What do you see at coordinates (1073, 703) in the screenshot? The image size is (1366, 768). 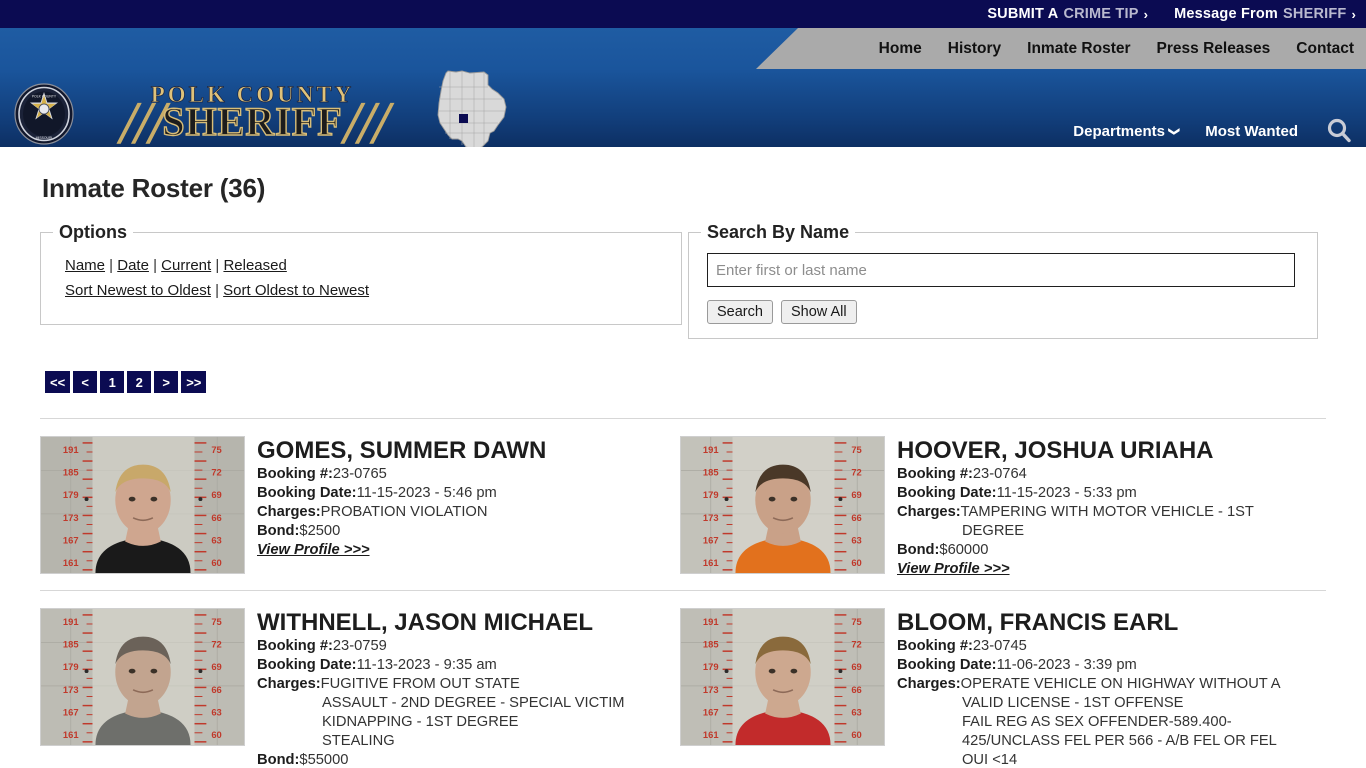 I see `inmate-charge-extra: VALID LICENSE - 1ST OFFENSE` at bounding box center [1073, 703].